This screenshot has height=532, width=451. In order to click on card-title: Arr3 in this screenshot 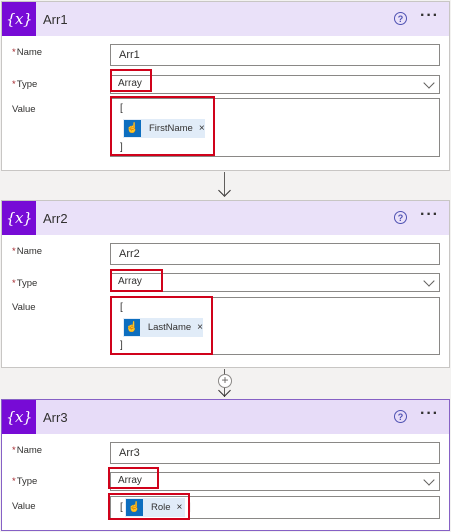, I will do `click(55, 417)`.